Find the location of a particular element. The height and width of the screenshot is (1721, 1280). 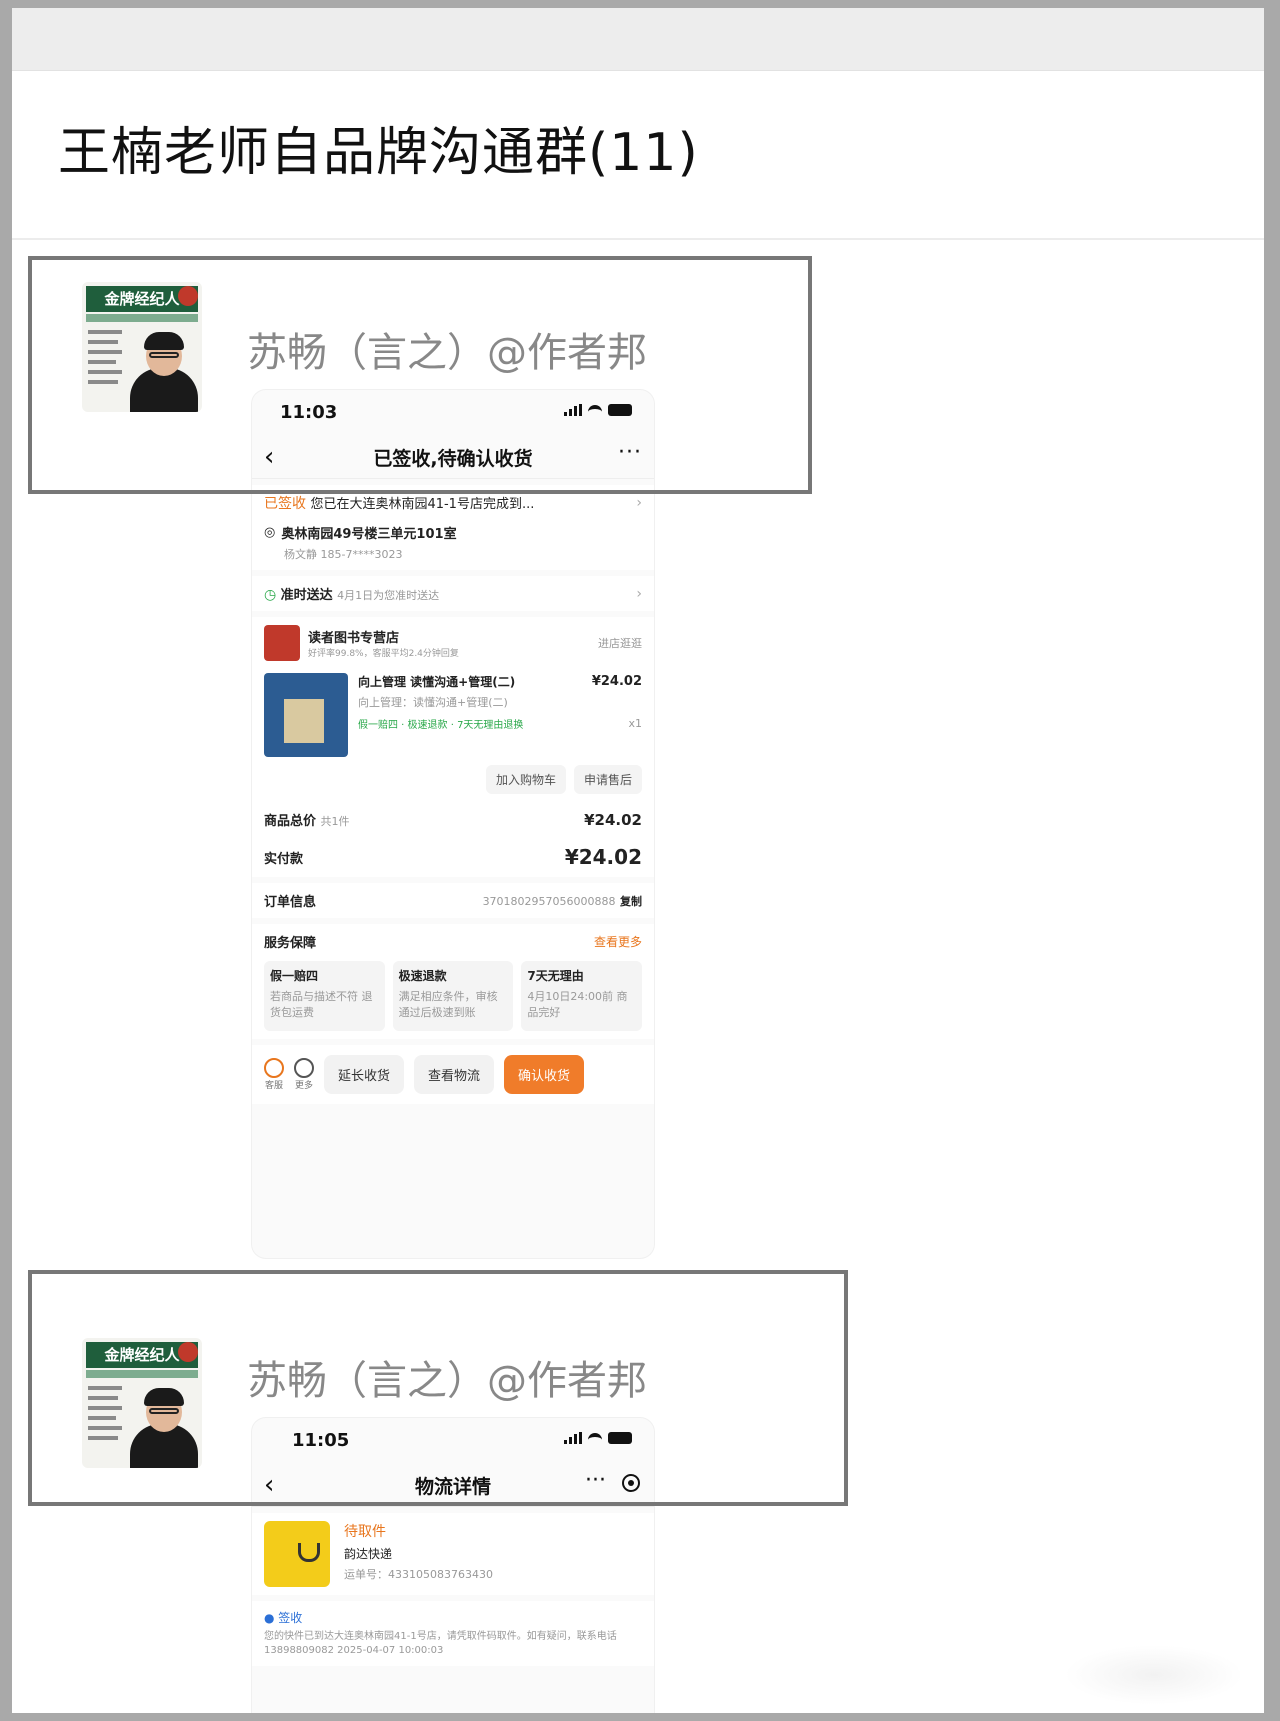

clock-icon: ◷ is located at coordinates (270, 595).